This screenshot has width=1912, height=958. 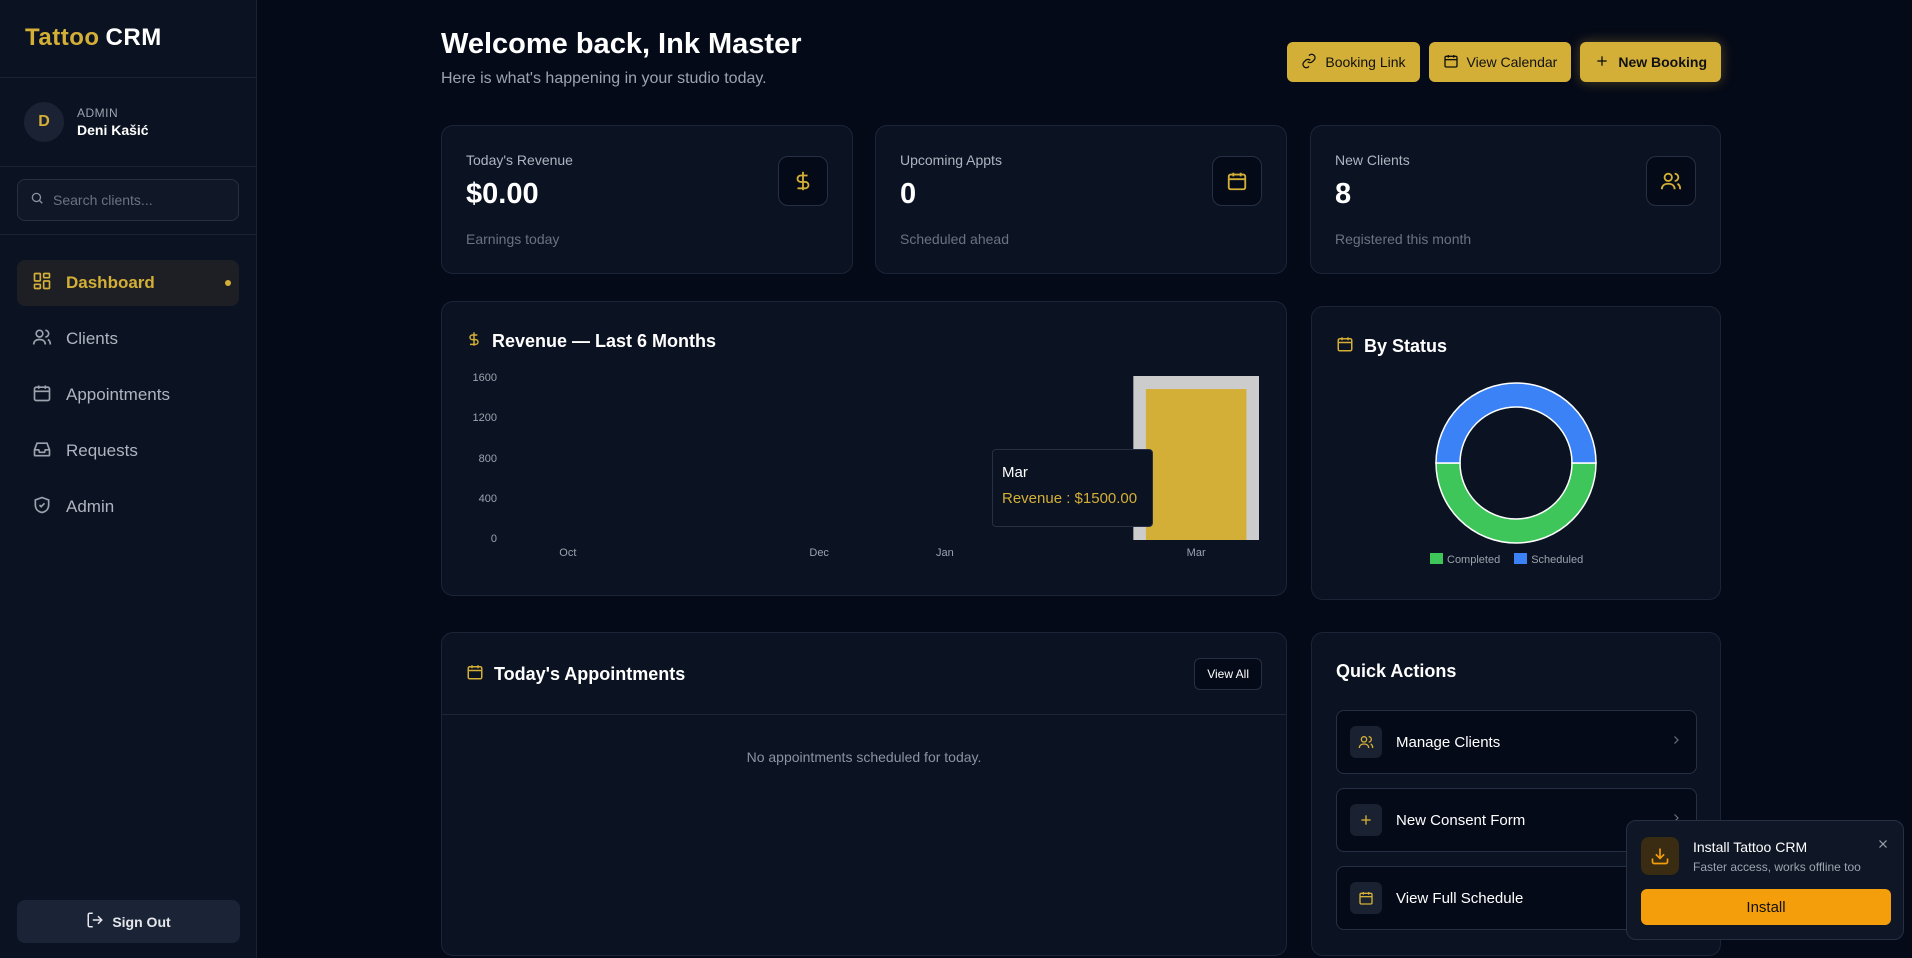 What do you see at coordinates (95, 921) in the screenshot?
I see `logout-icon` at bounding box center [95, 921].